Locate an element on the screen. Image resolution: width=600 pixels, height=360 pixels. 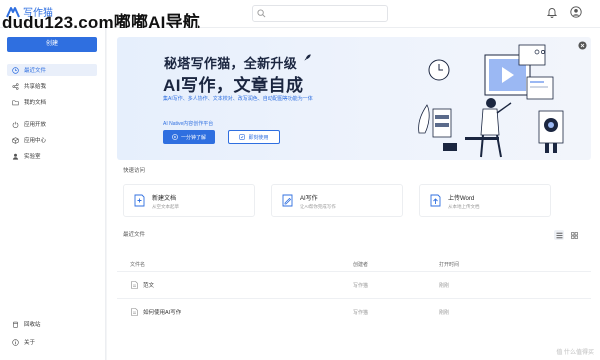
rocket-icon is located at coordinates (307, 57).